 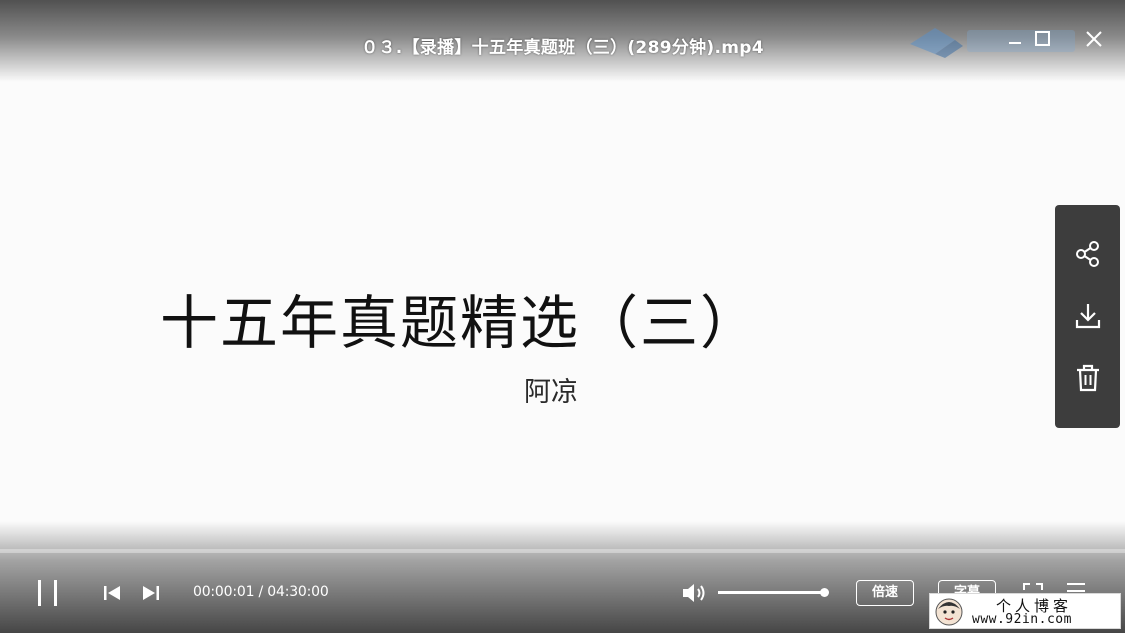 What do you see at coordinates (1088, 254) in the screenshot?
I see `share-icon` at bounding box center [1088, 254].